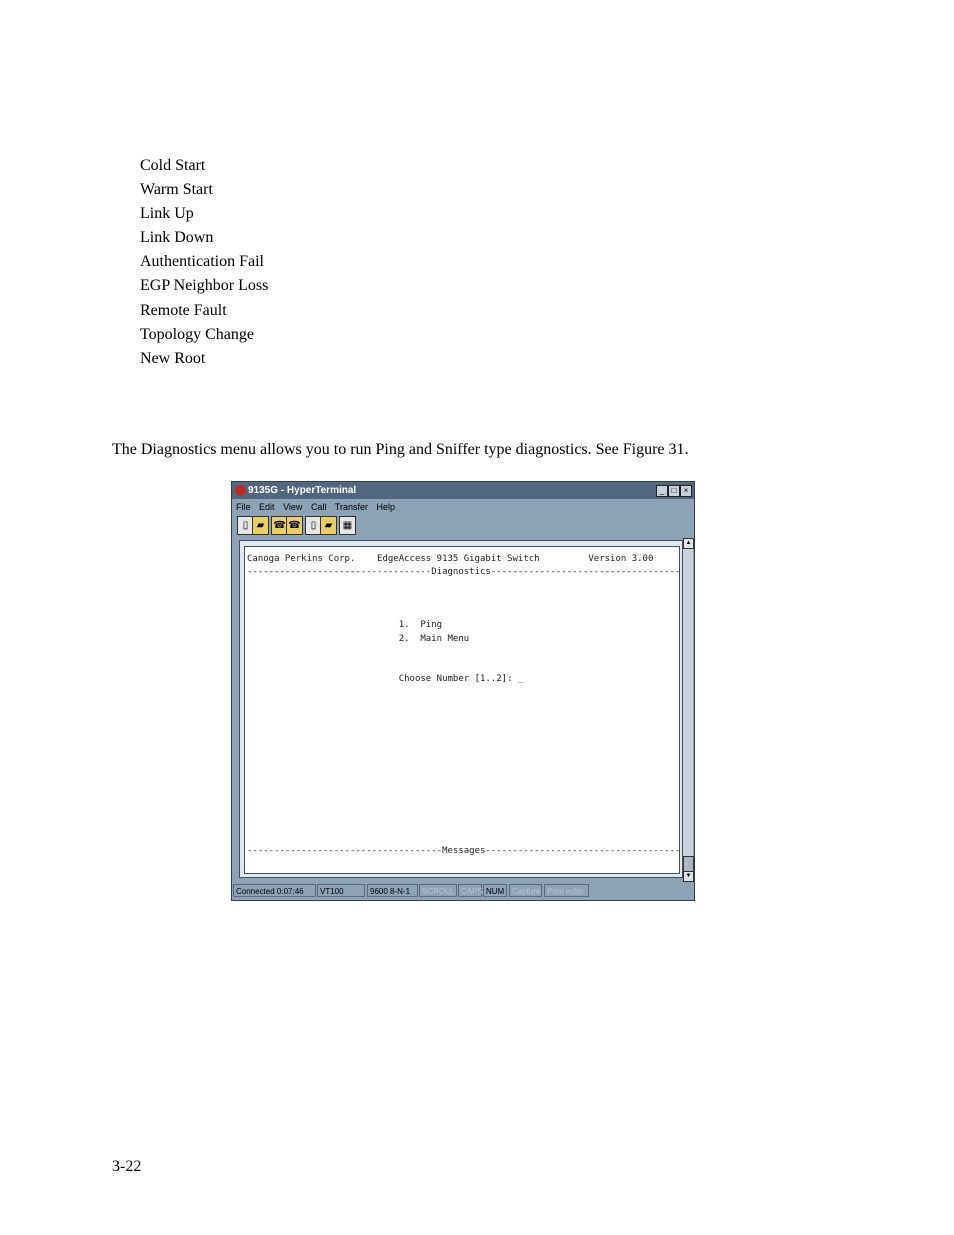 The width and height of the screenshot is (954, 1235). I want to click on menu-option-main-menu: 2. Main Menu, so click(358, 639).